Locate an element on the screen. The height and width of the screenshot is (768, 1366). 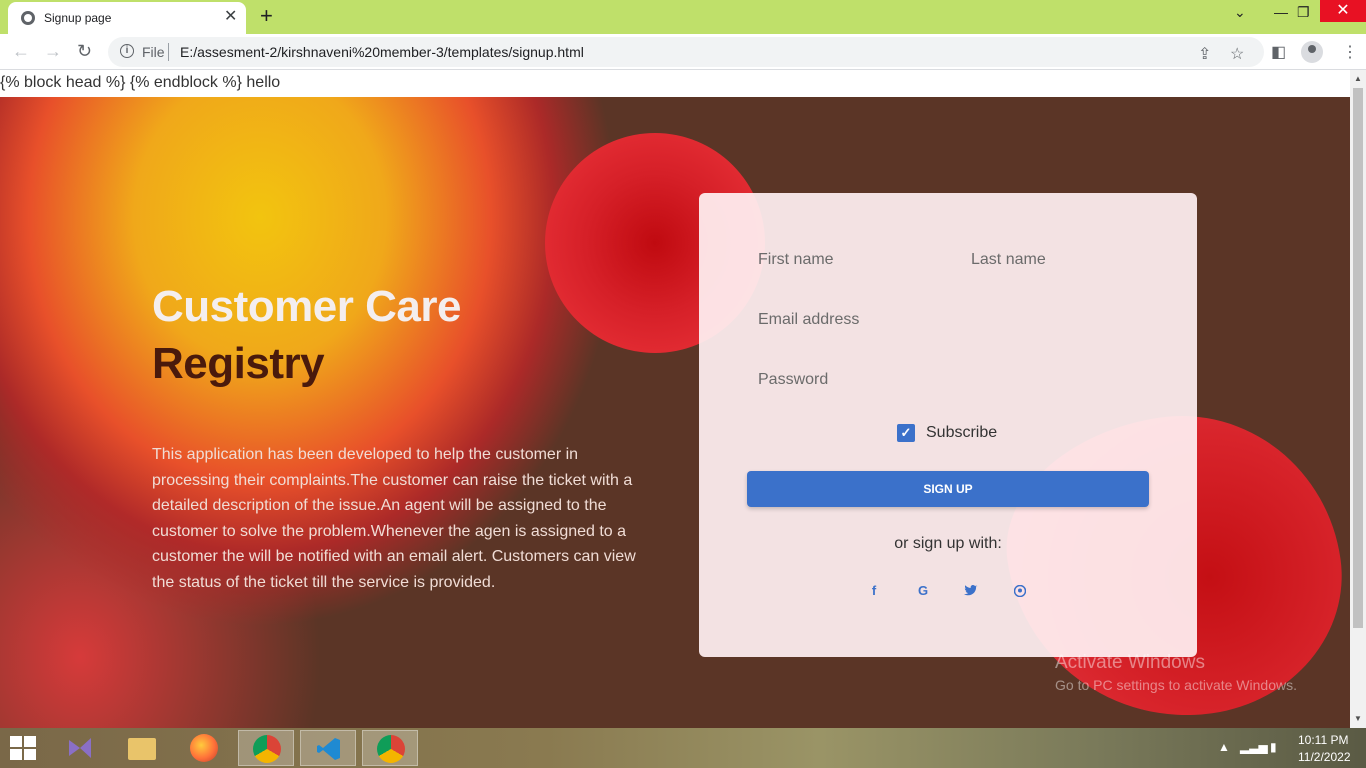
close-tab-icon: ✕ is located at coordinates (230, 17).